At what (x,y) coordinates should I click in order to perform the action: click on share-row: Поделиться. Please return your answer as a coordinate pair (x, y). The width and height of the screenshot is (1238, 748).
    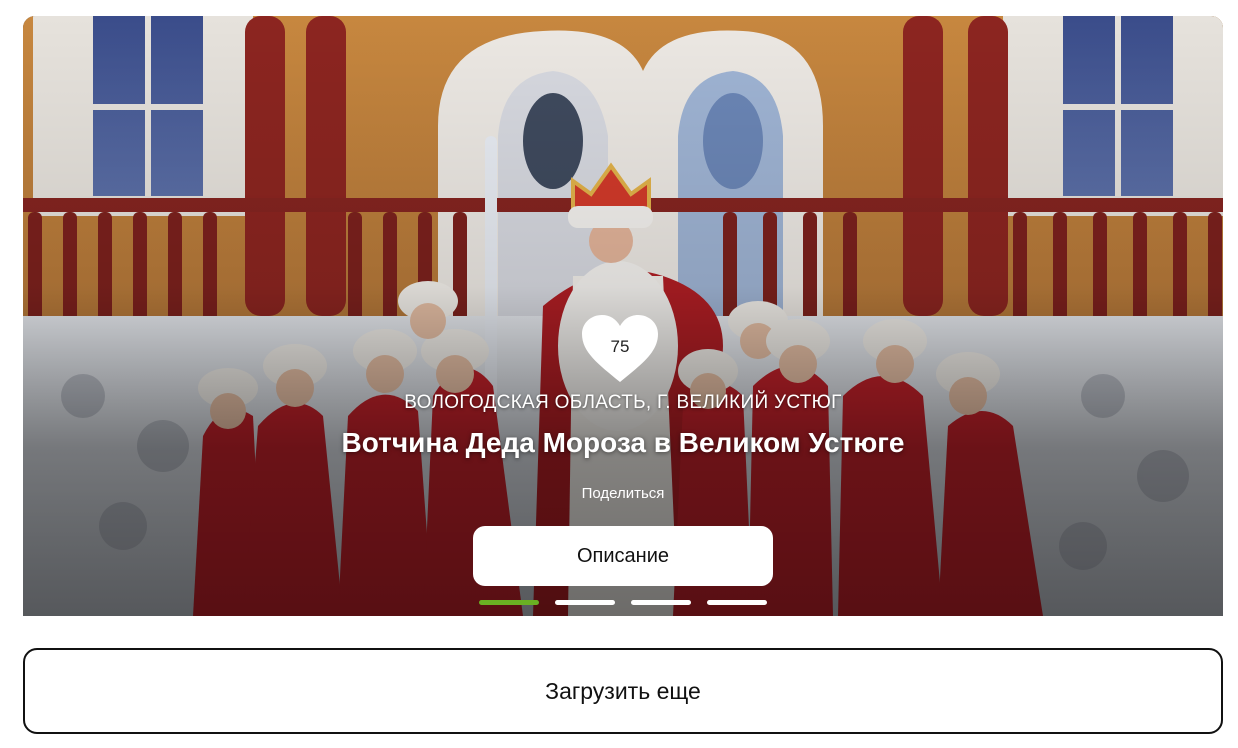
    Looking at the image, I should click on (623, 493).